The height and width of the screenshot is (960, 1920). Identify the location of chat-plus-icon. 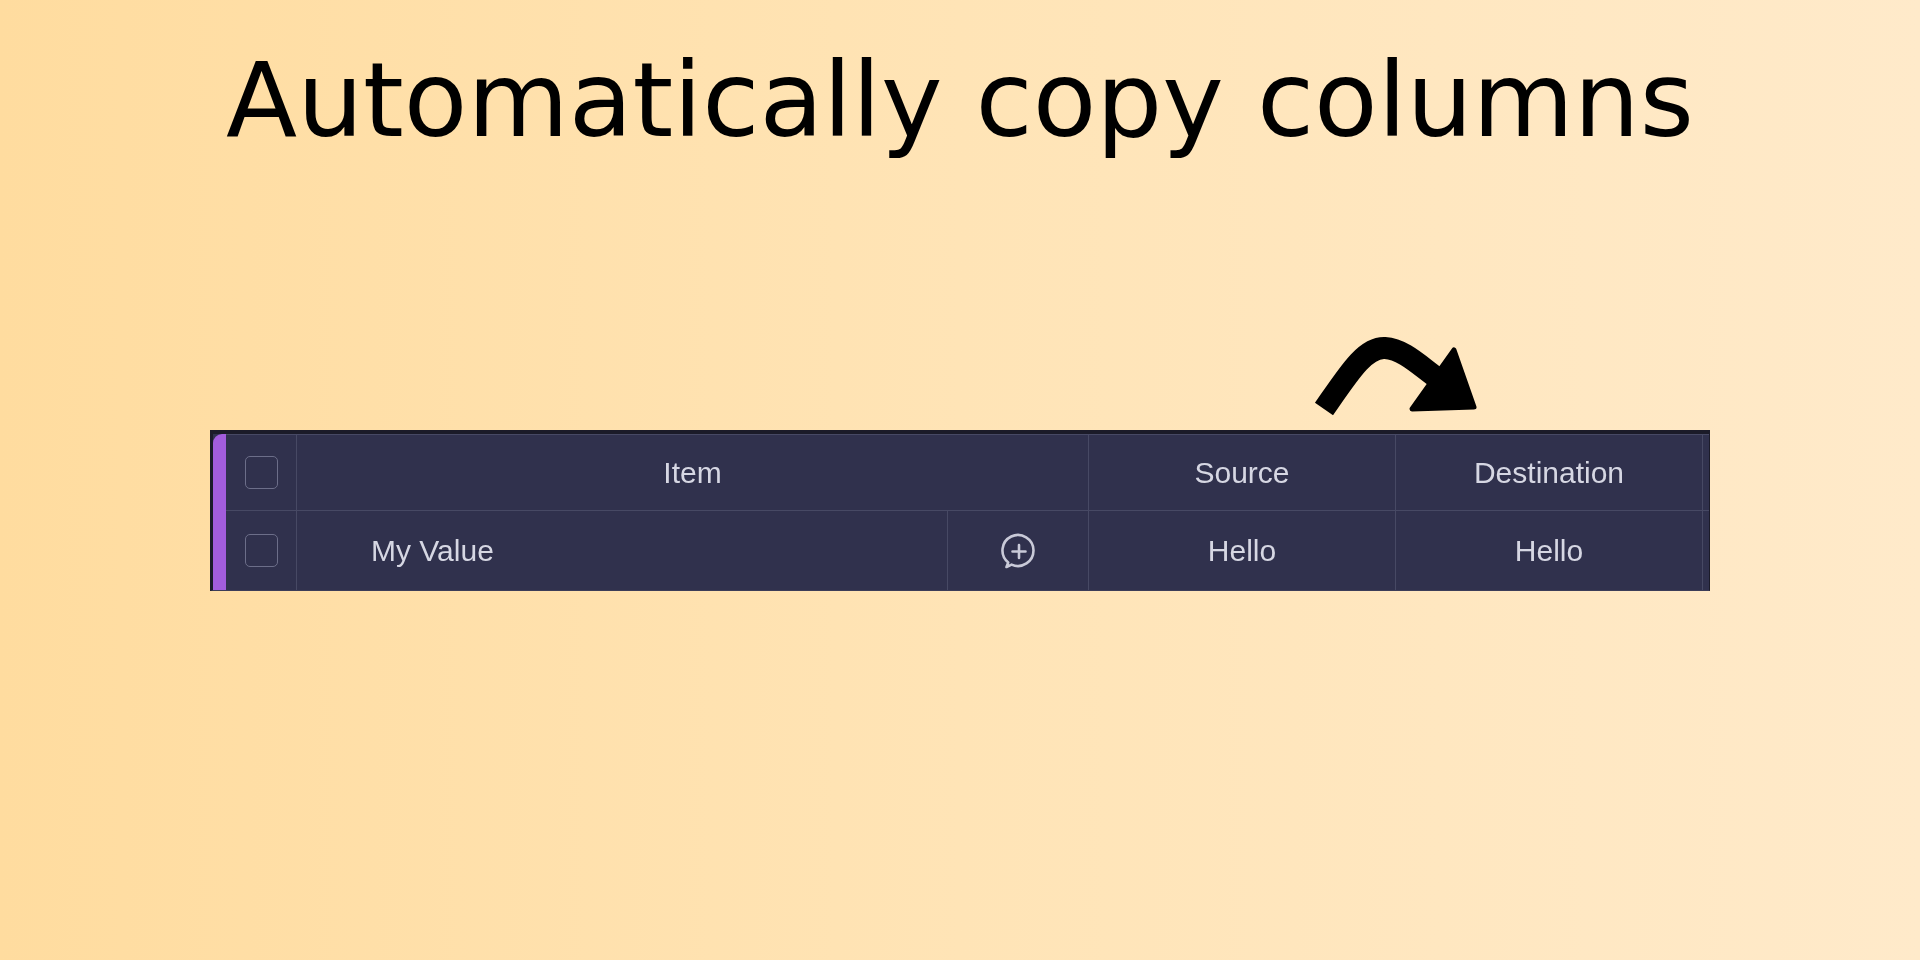
(1018, 550).